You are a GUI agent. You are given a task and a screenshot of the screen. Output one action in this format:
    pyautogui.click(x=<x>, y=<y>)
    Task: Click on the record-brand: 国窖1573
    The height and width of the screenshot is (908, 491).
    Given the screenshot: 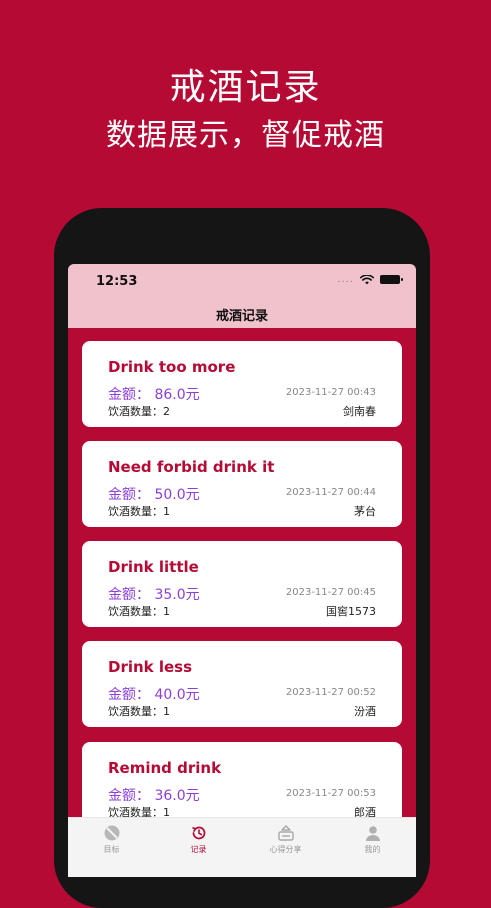 What is the action you would take?
    pyautogui.click(x=351, y=611)
    